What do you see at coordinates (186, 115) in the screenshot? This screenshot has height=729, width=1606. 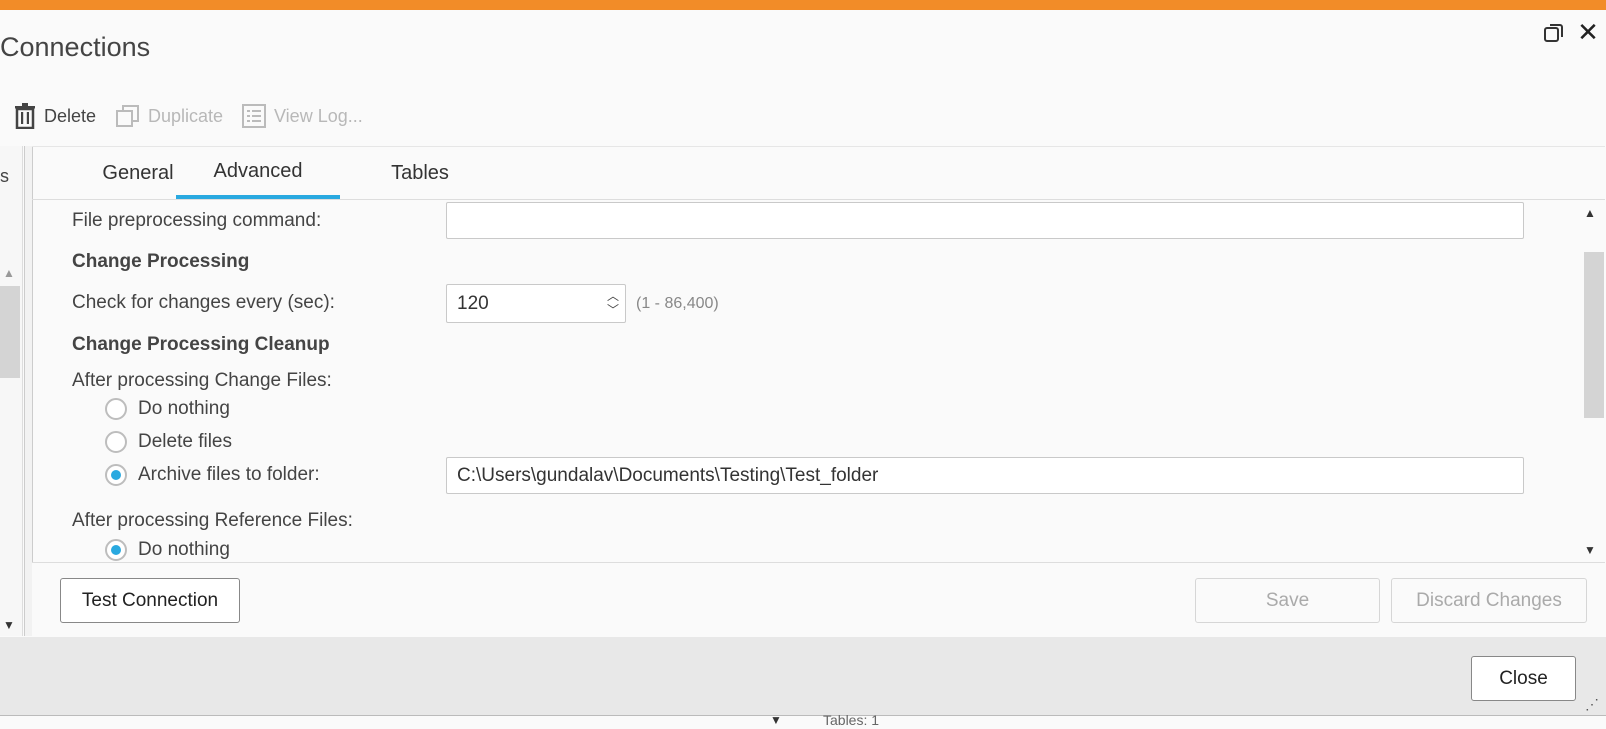 I see `duplicate-label: Duplicate` at bounding box center [186, 115].